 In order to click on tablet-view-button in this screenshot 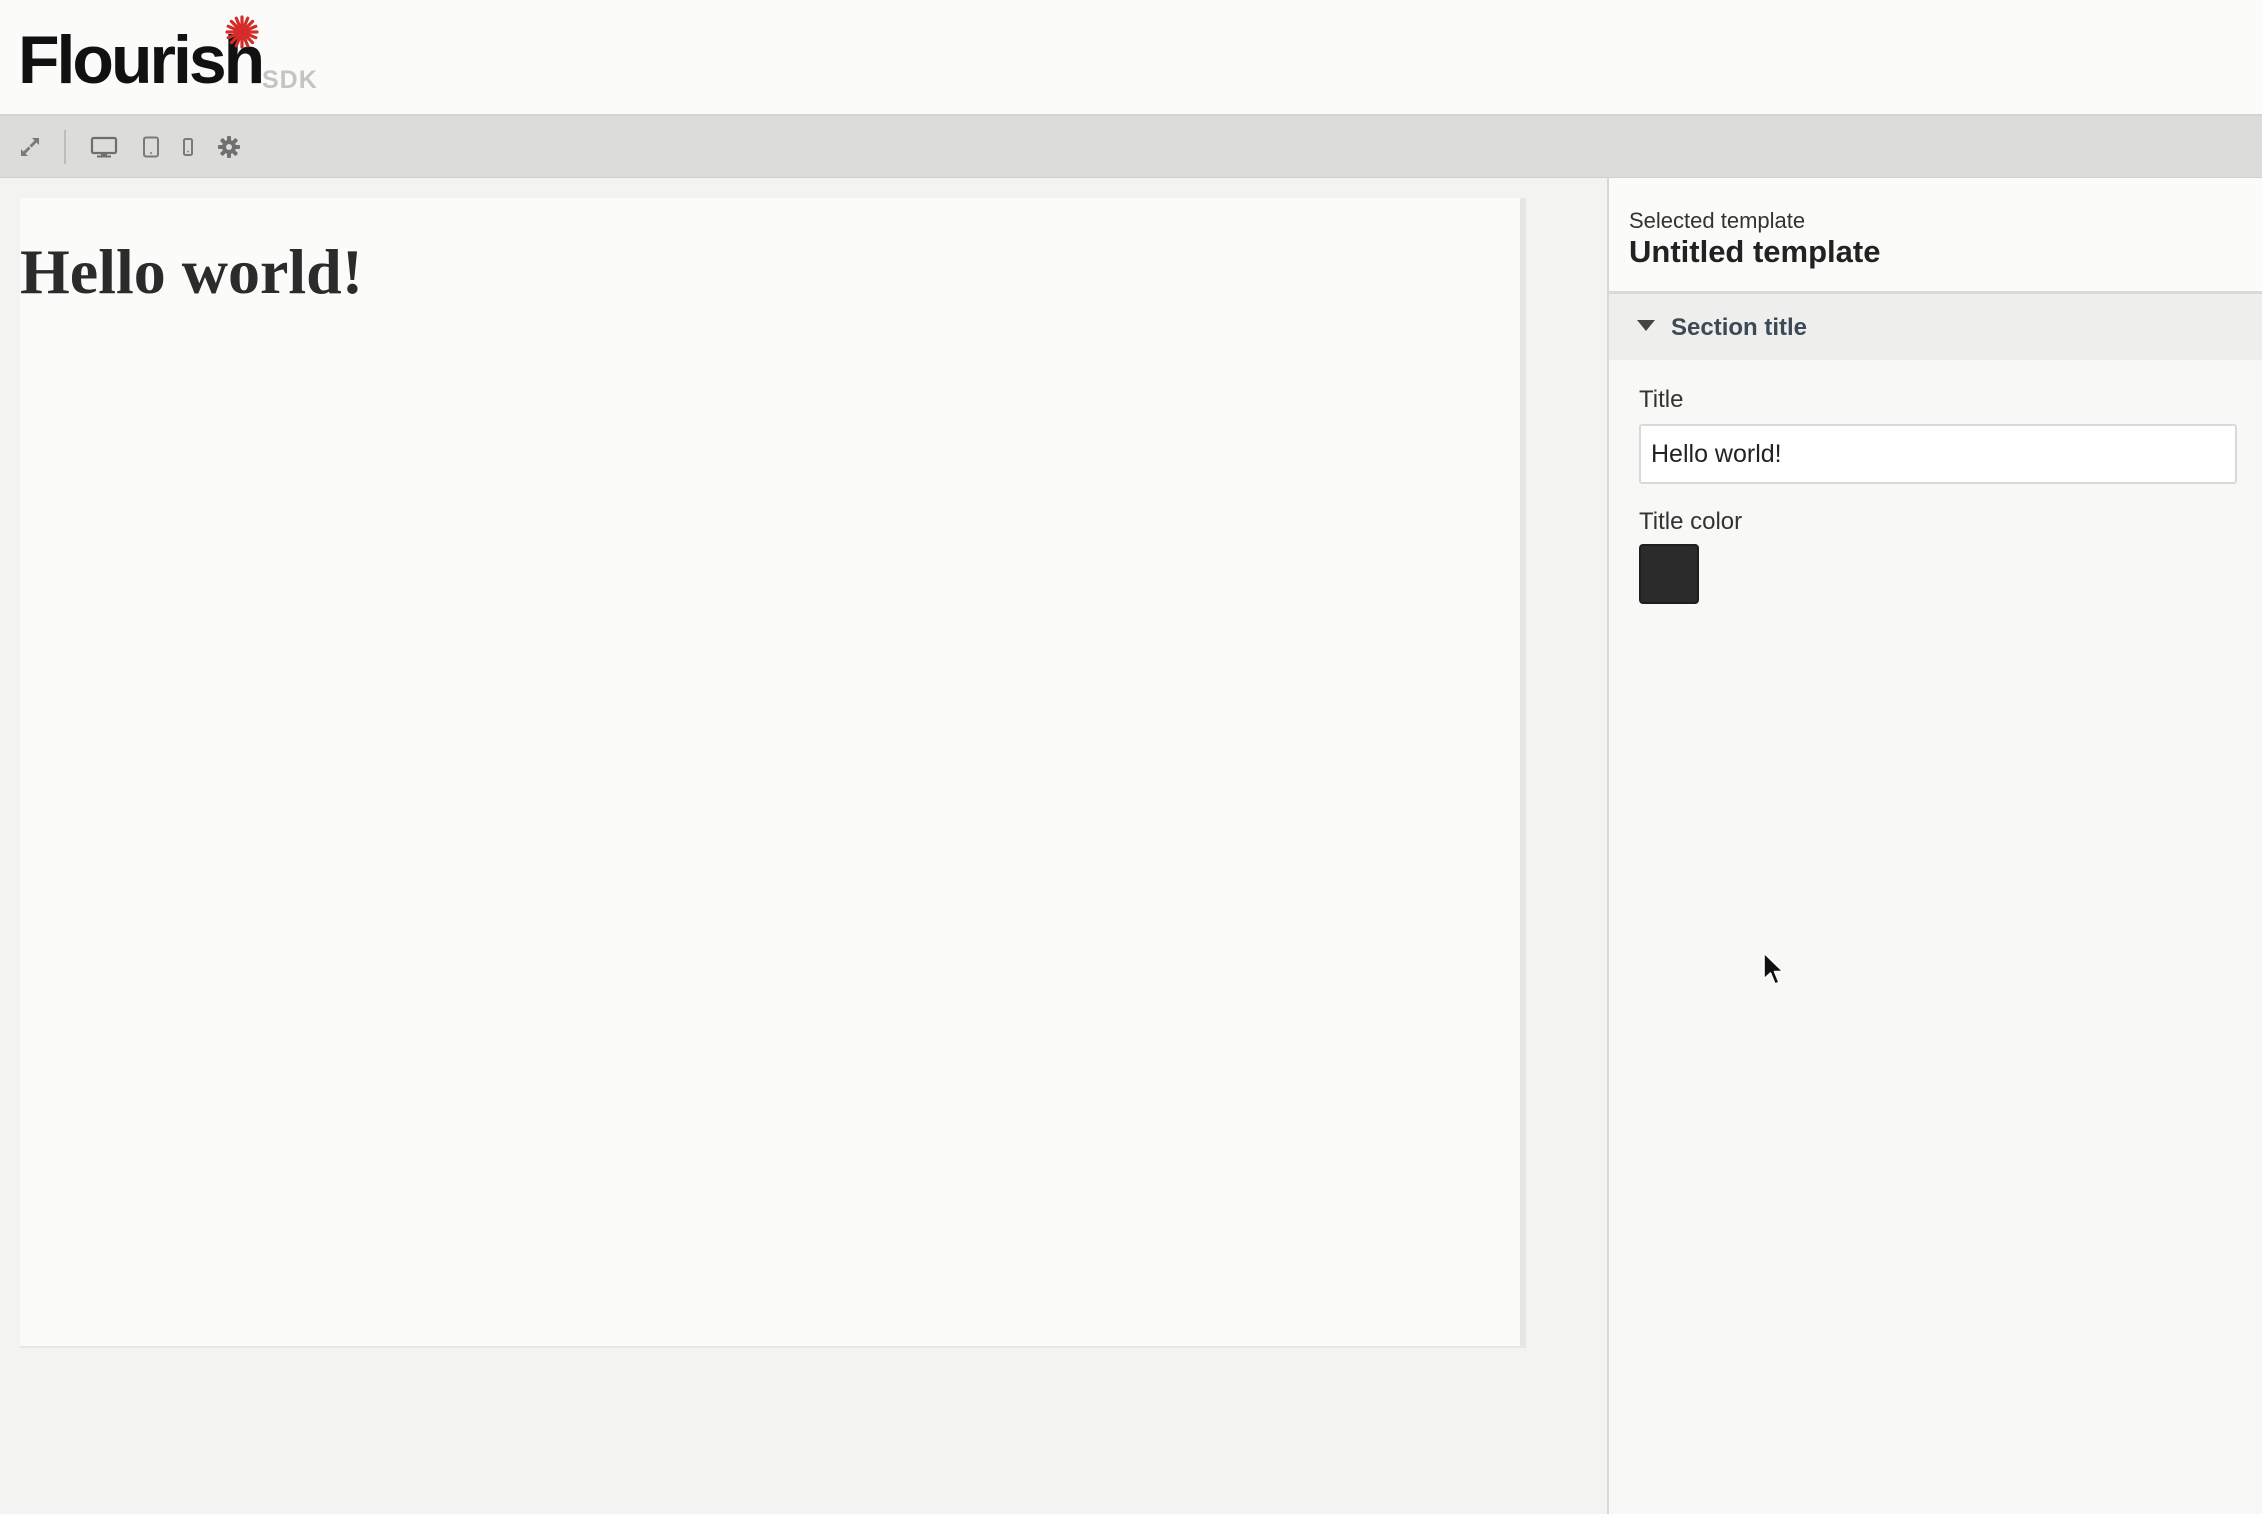, I will do `click(151, 147)`.